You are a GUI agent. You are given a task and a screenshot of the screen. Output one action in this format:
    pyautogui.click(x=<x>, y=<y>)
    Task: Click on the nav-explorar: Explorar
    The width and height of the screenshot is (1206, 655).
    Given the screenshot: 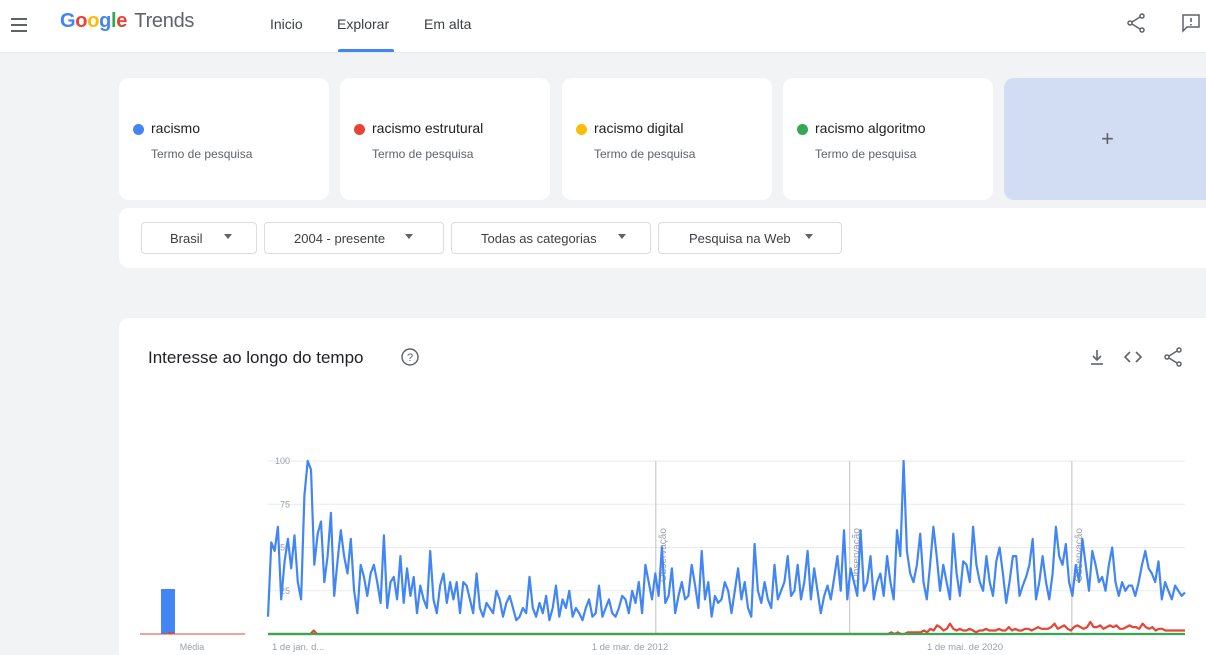 What is the action you would take?
    pyautogui.click(x=363, y=24)
    